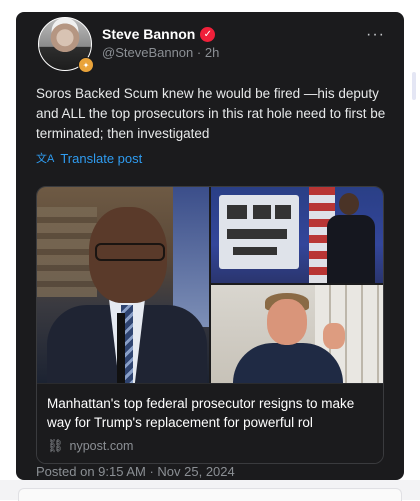 This screenshot has height=501, width=420. I want to click on translate-icon: 文A, so click(45, 159).